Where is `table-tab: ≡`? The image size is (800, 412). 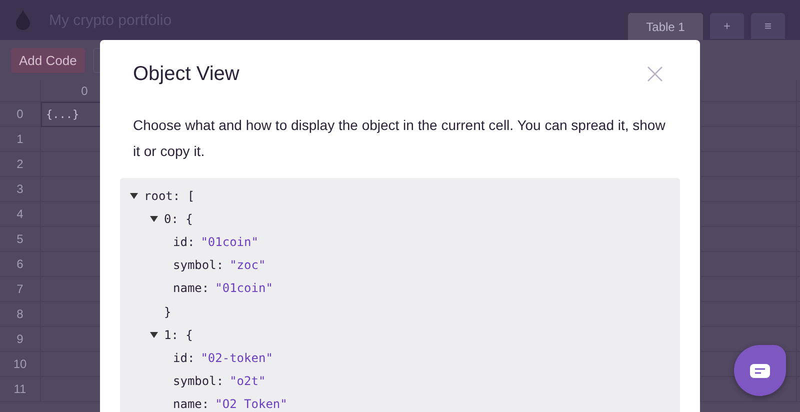
table-tab: ≡ is located at coordinates (768, 26).